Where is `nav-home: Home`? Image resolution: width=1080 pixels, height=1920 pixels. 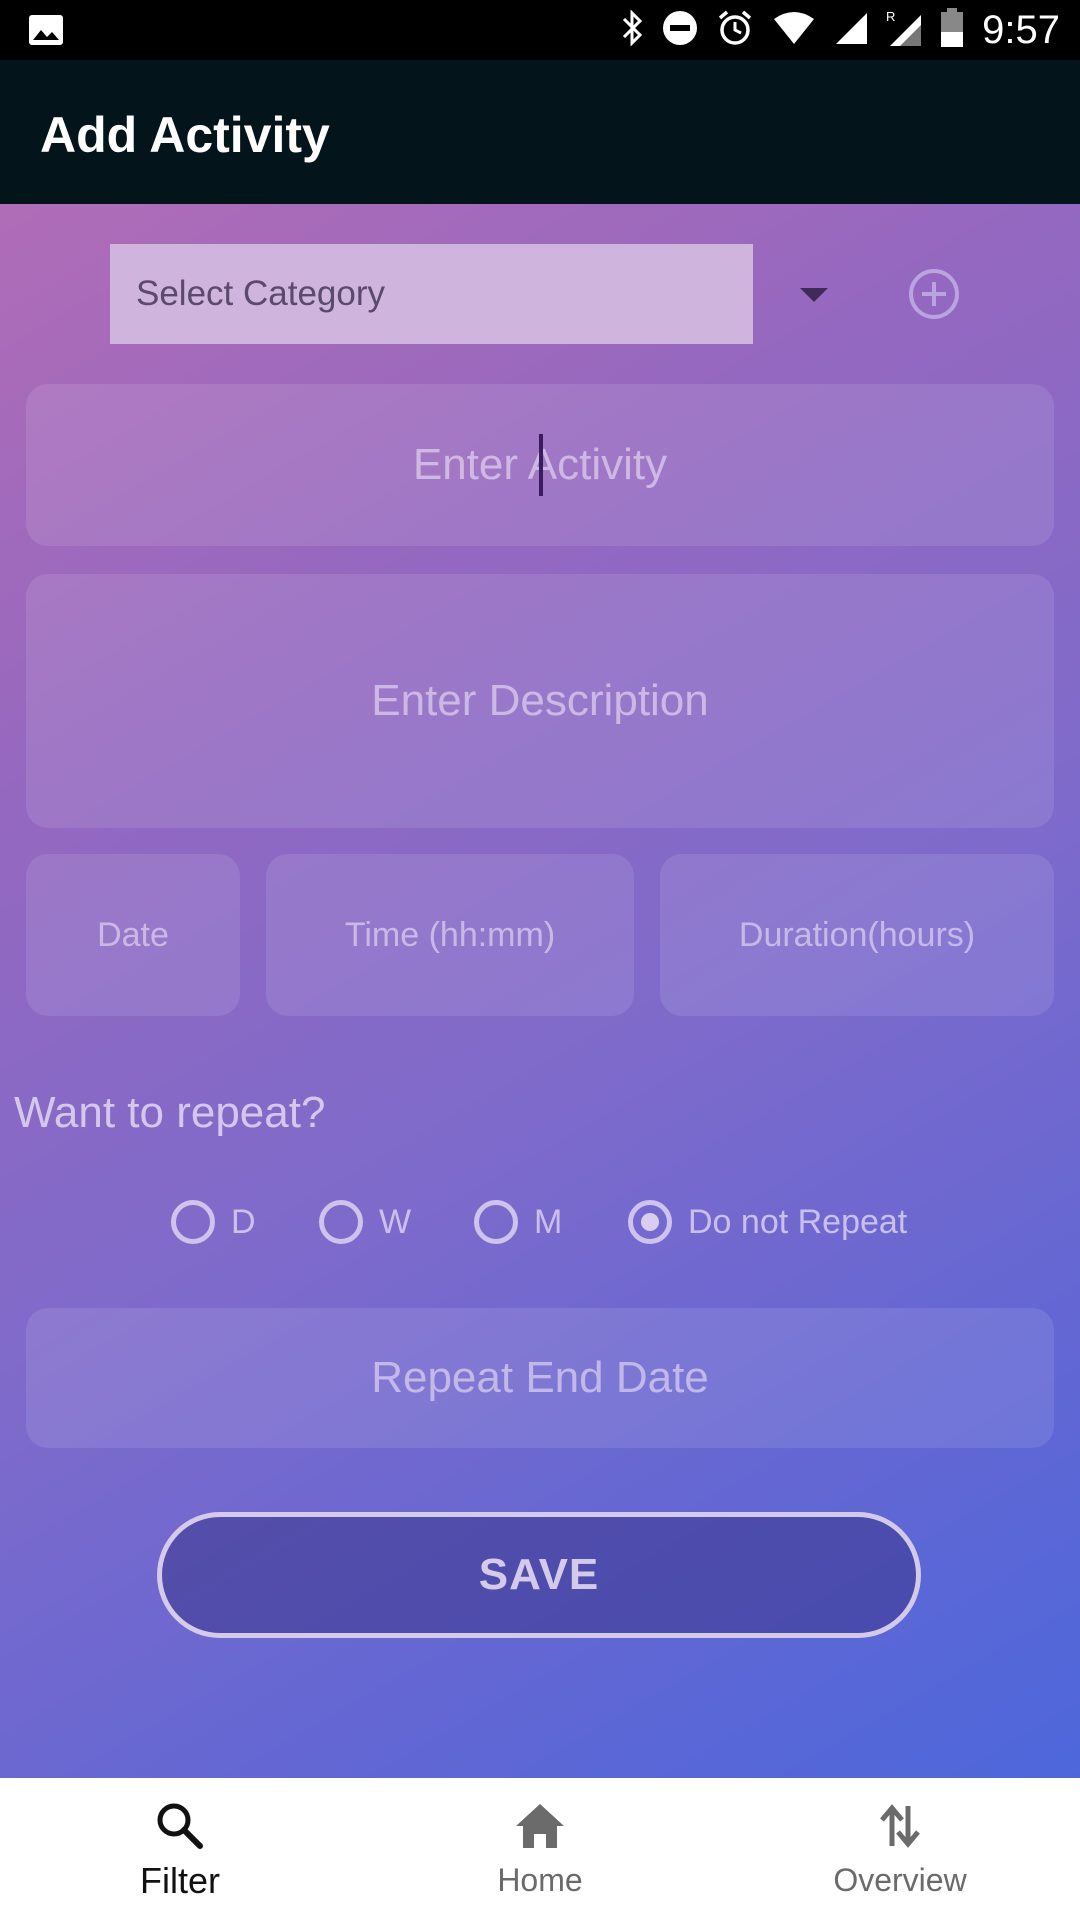 nav-home: Home is located at coordinates (540, 1849).